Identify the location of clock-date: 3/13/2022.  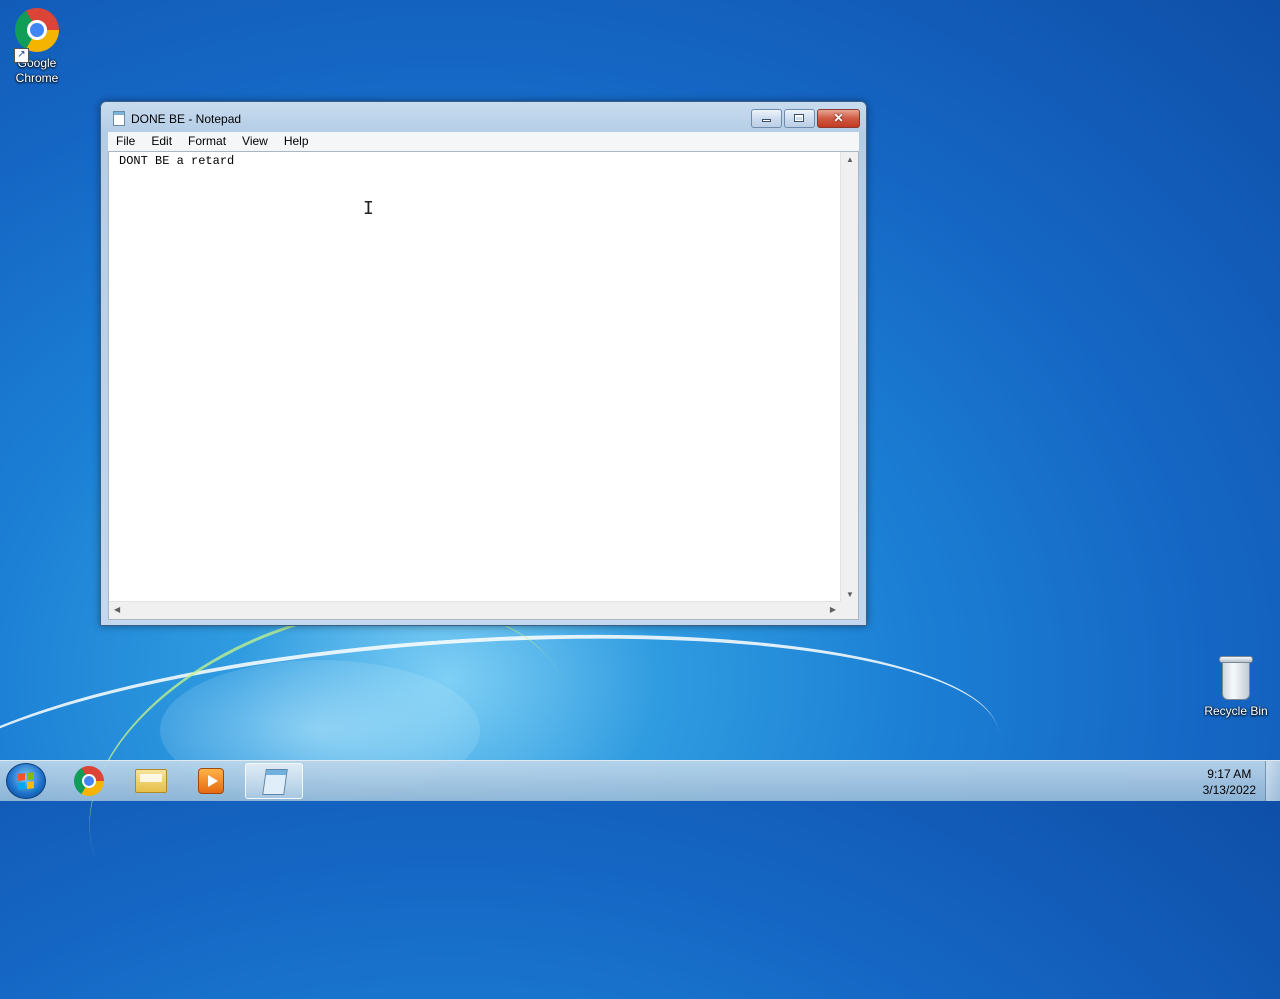
(1229, 790).